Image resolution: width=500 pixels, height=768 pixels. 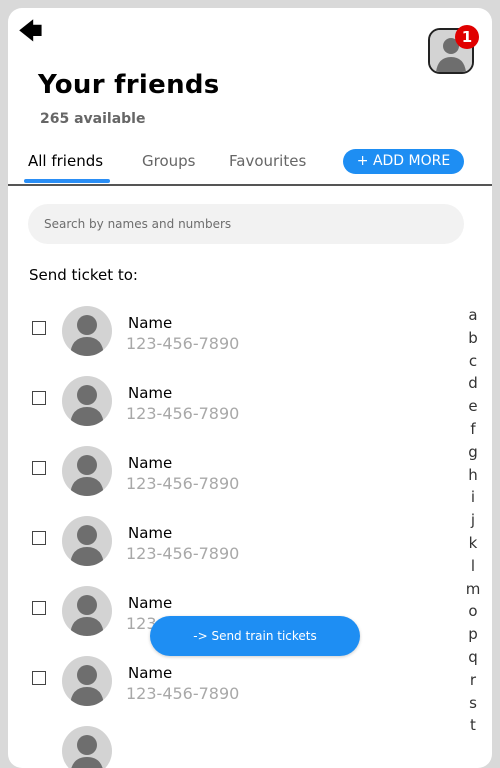 What do you see at coordinates (473, 611) in the screenshot?
I see `alphabet-letter: o` at bounding box center [473, 611].